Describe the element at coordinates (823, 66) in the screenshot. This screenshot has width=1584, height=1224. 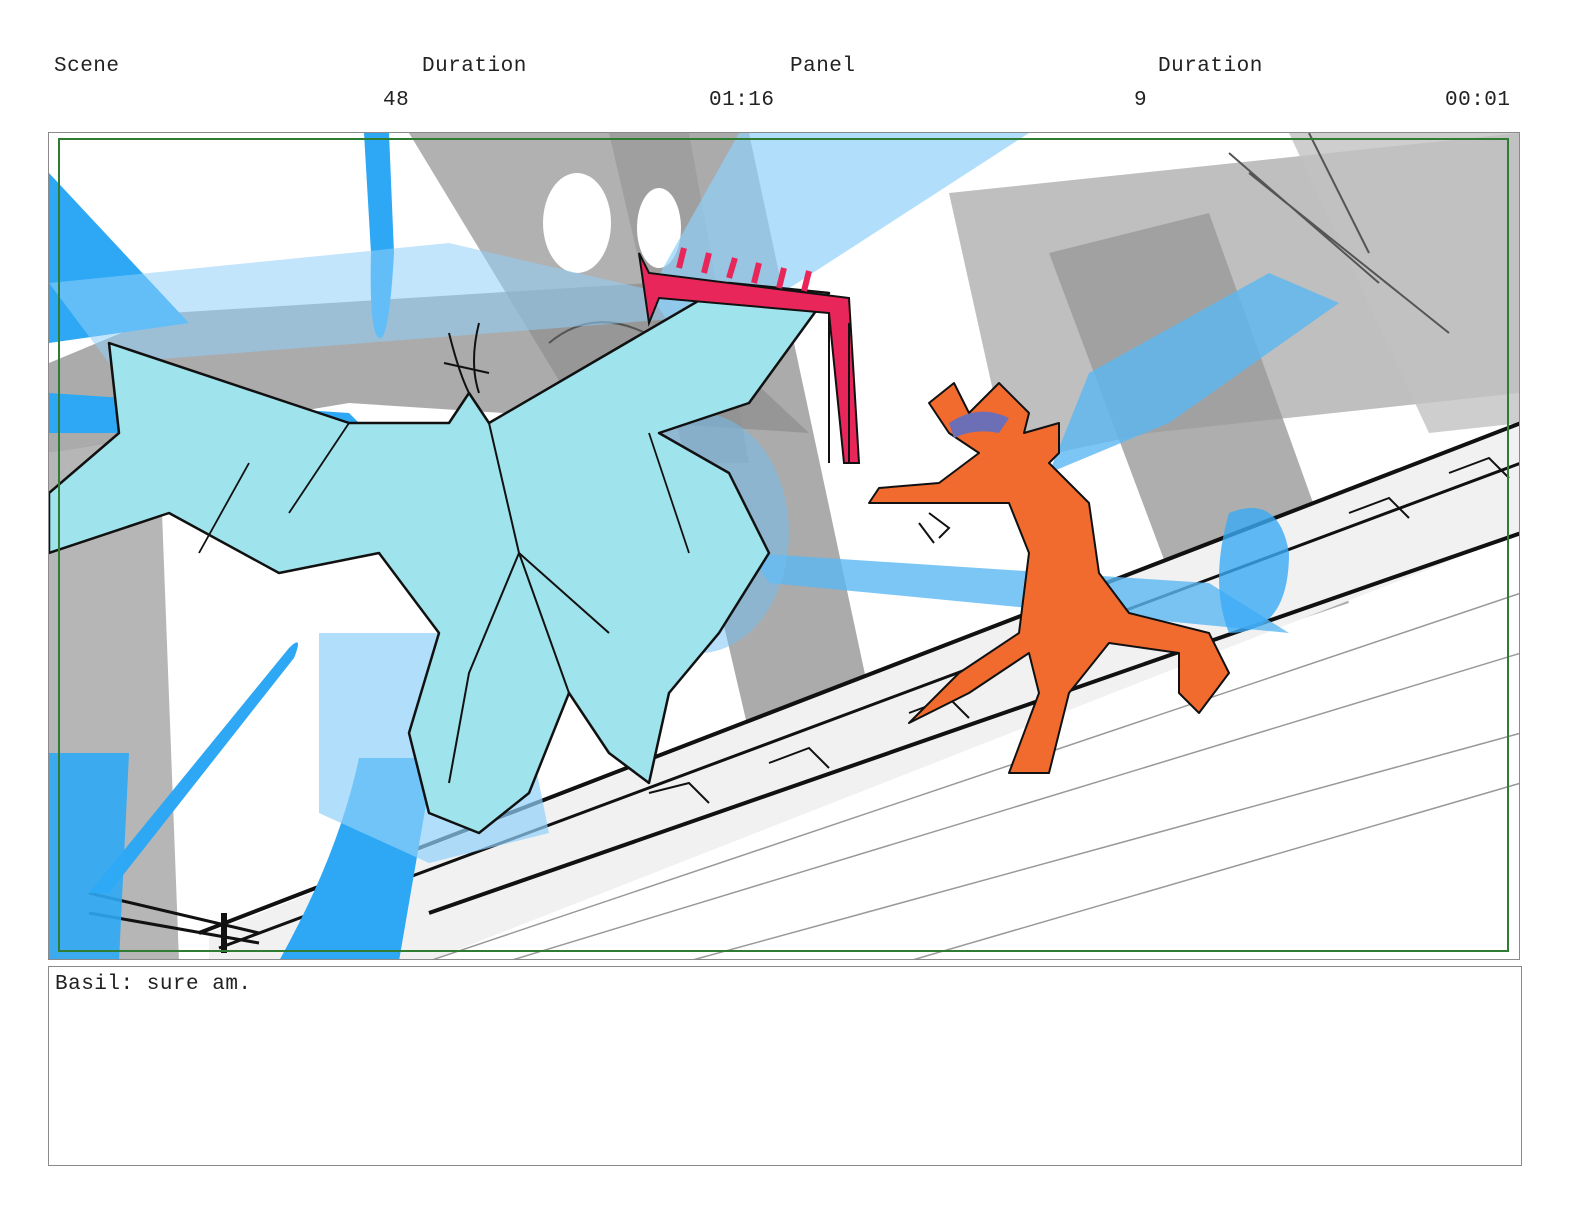
I see `panel-label: Panel` at that location.